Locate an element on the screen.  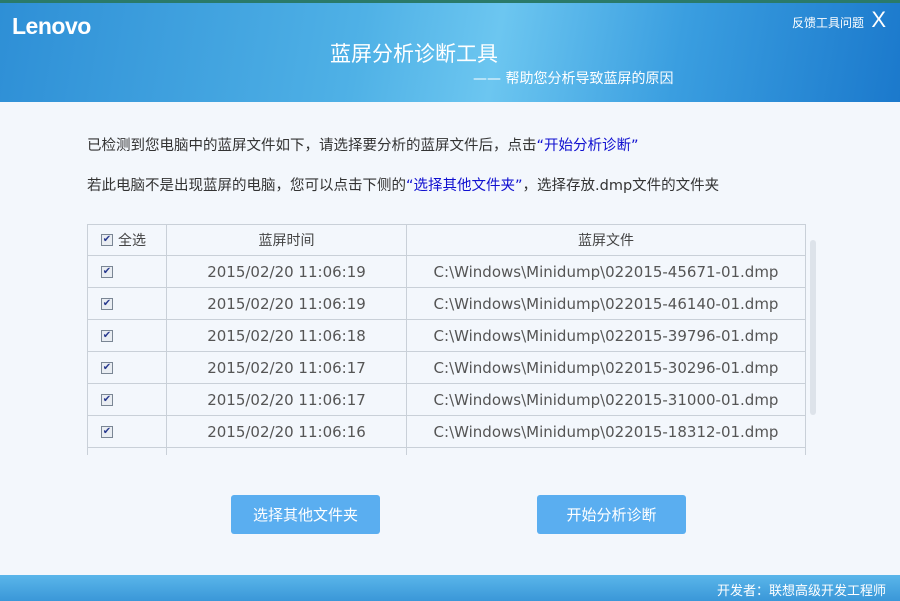
instruction-highlight: “选择其他文件夹” is located at coordinates (464, 186).